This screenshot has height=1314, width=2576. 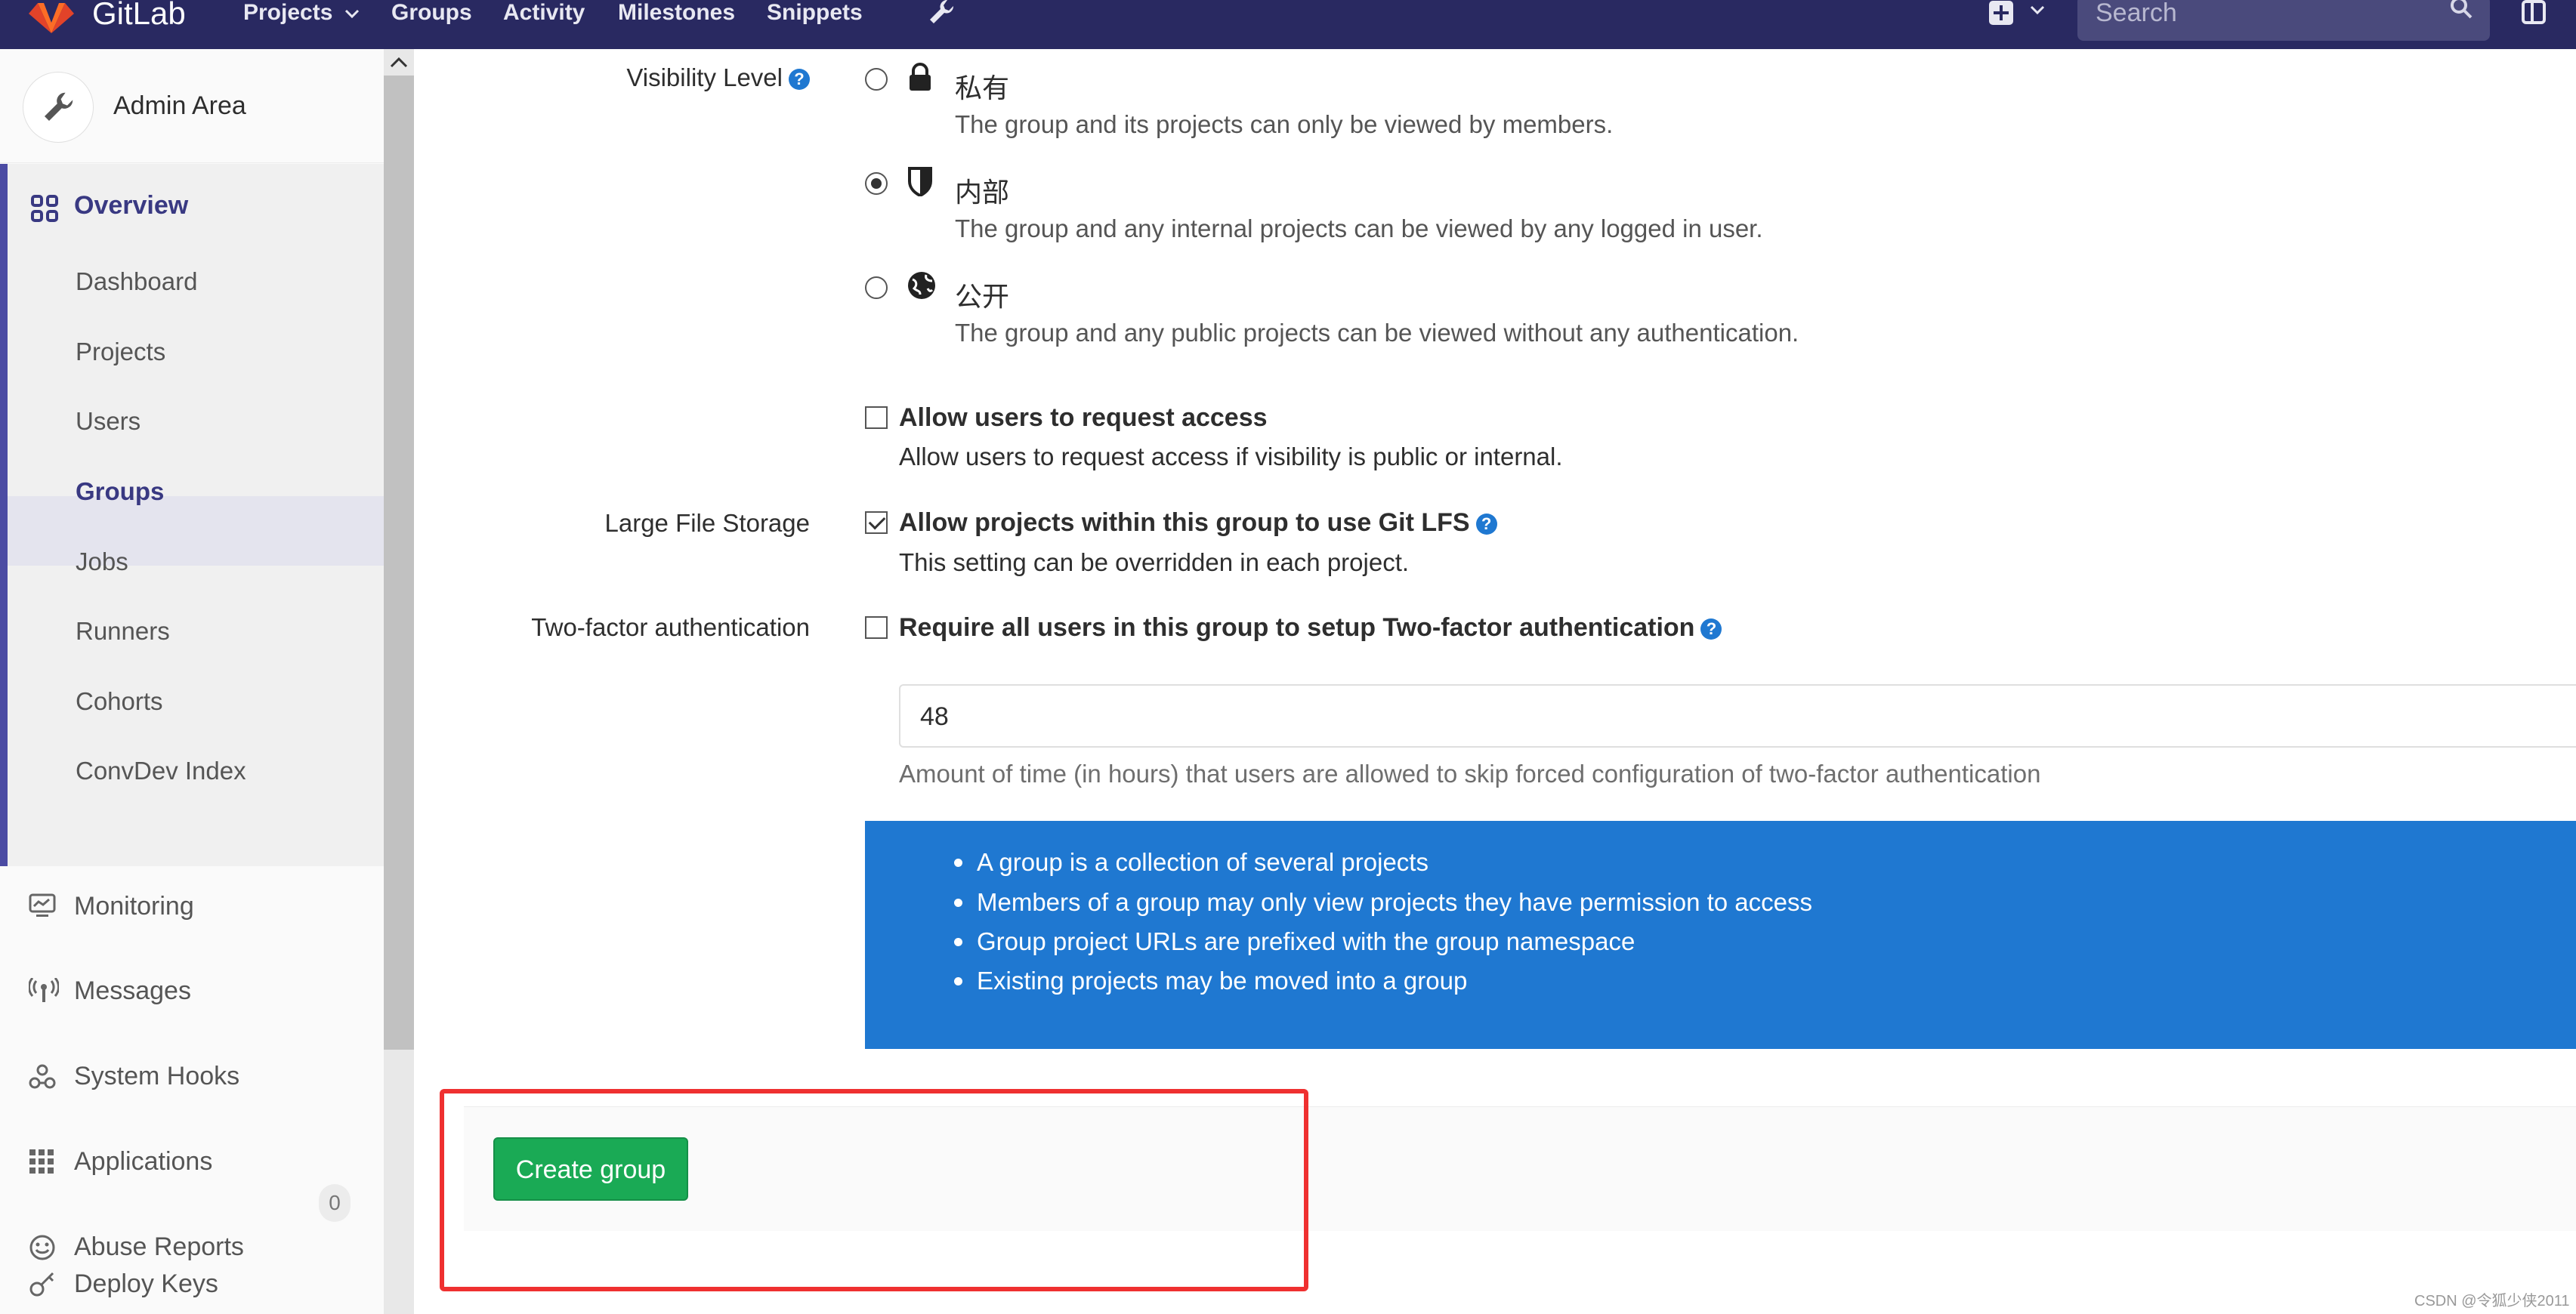 I want to click on sidebar-title: Admin Area, so click(x=179, y=105).